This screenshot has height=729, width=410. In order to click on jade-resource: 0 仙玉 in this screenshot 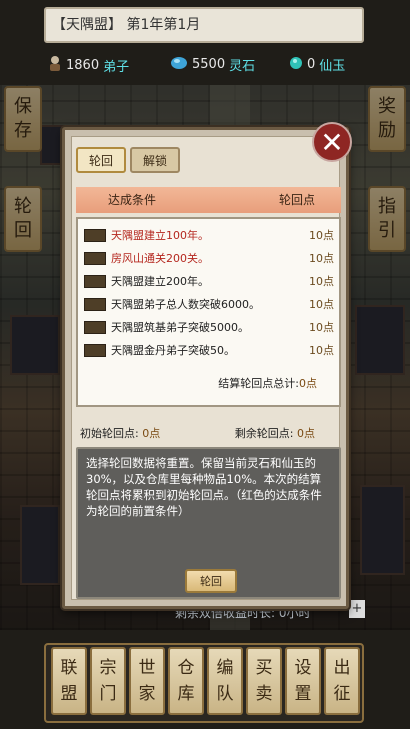, I will do `click(317, 64)`.